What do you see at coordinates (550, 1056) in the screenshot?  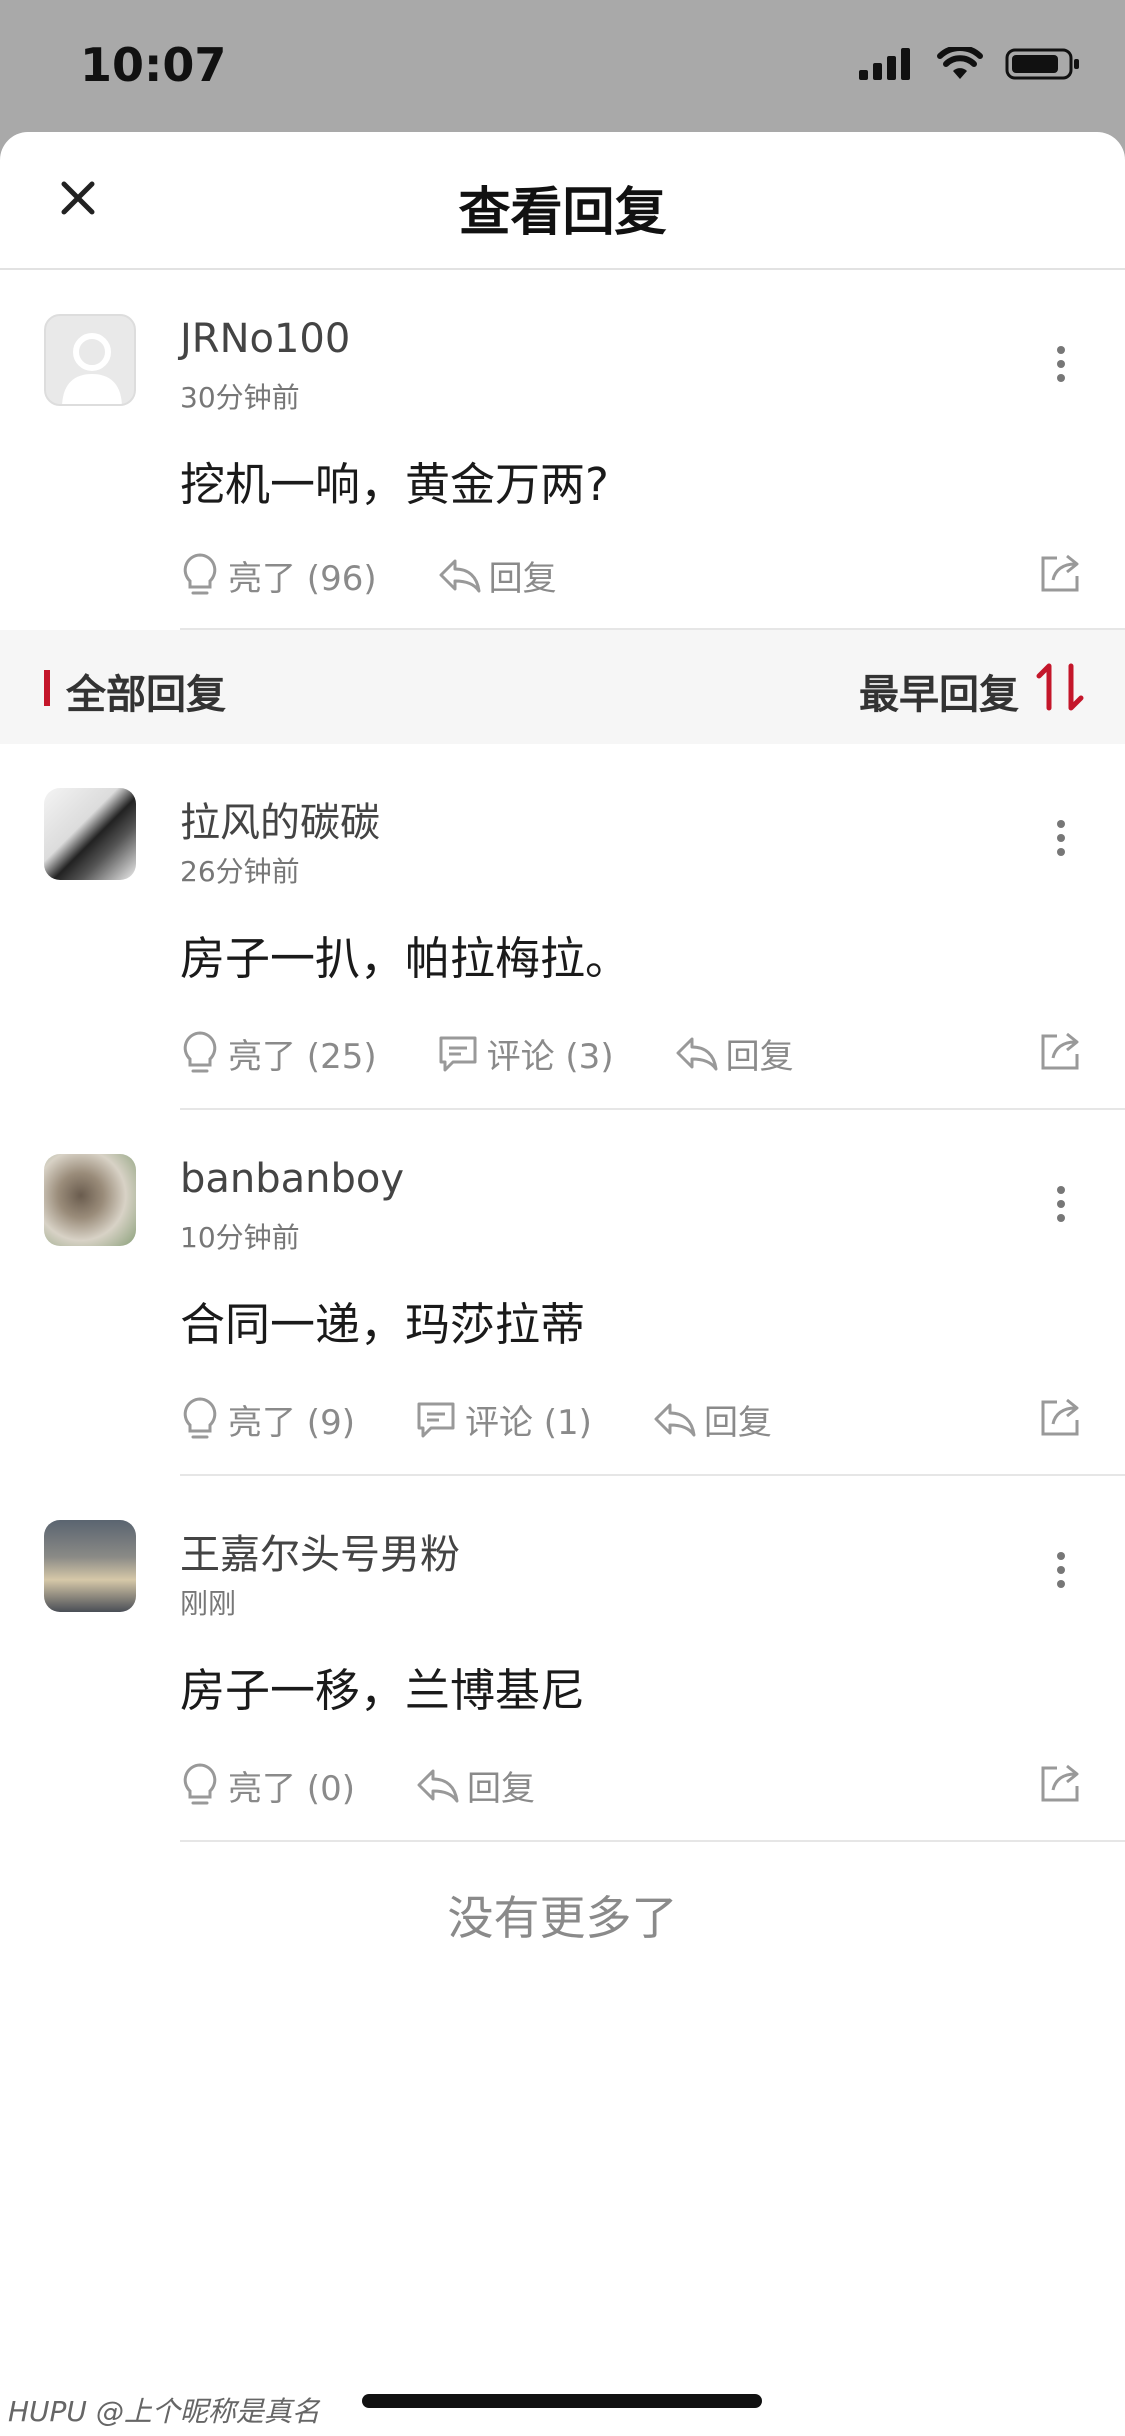 I see `comment-count: 评论 (3)` at bounding box center [550, 1056].